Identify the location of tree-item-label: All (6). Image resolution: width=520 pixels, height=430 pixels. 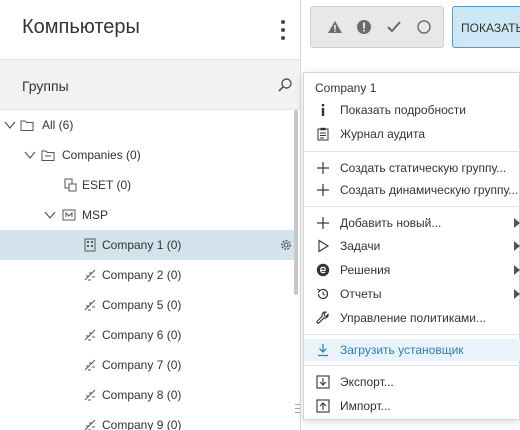
(58, 125).